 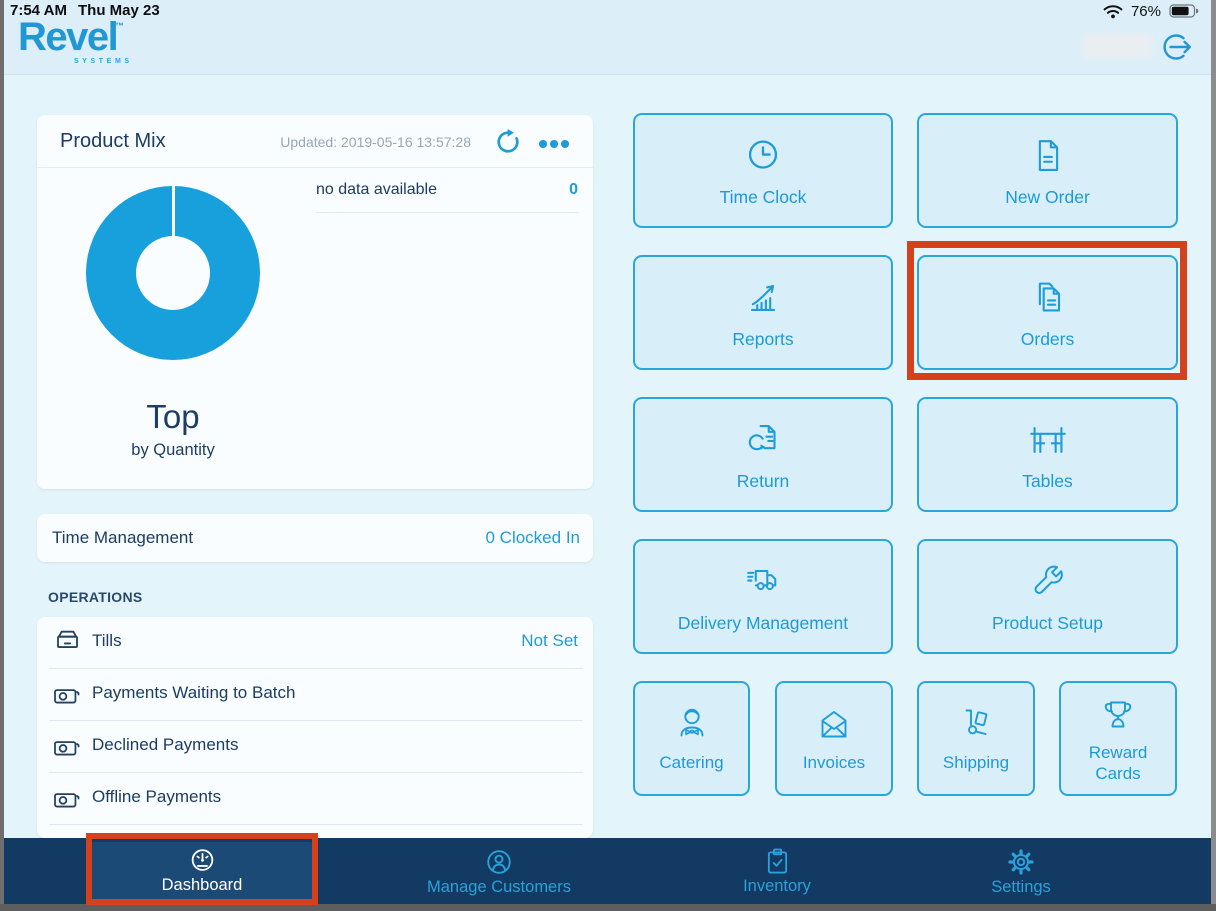 I want to click on person-circle-icon, so click(x=499, y=862).